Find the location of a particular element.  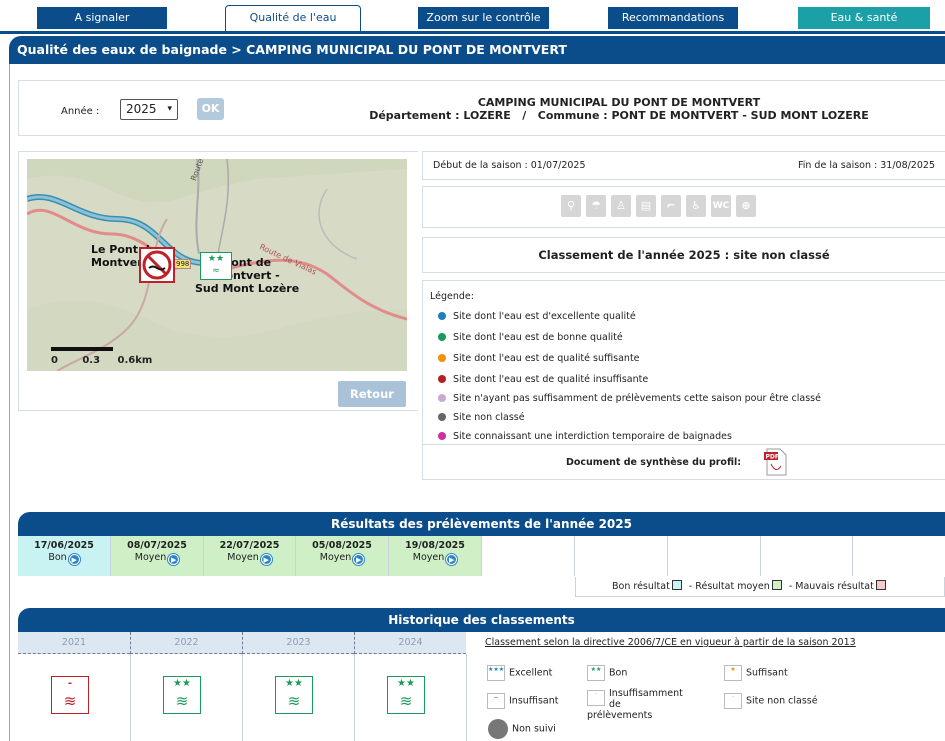

tab-a-signaler: A signaler is located at coordinates (102, 18).